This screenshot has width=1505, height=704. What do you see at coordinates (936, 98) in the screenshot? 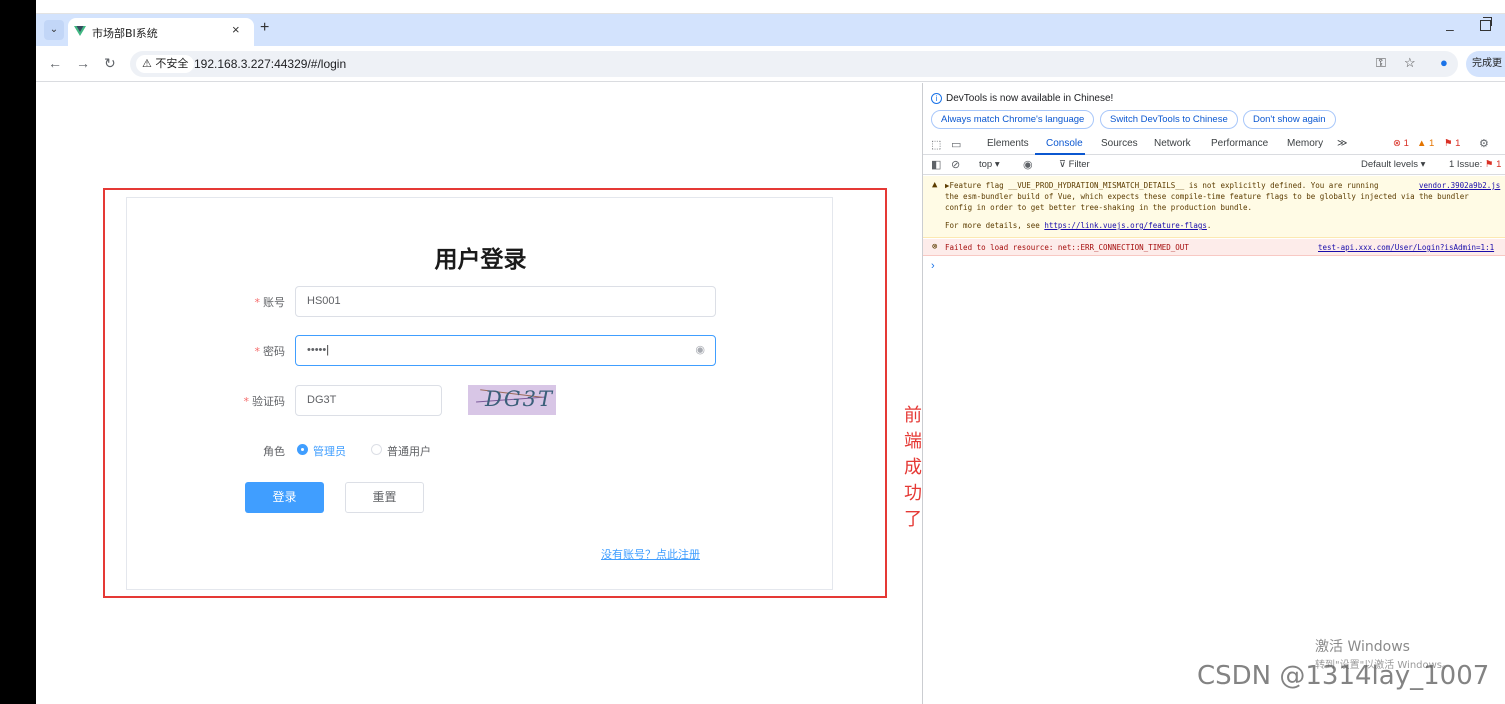
I see `info-icon: i` at bounding box center [936, 98].